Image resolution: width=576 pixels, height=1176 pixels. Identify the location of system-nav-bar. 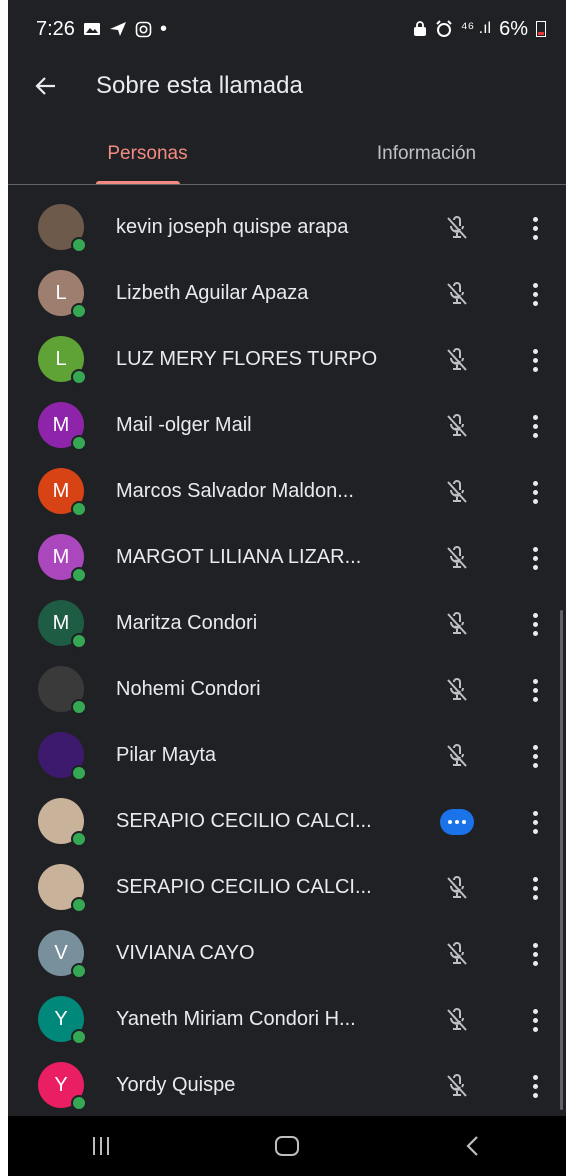
(287, 1146).